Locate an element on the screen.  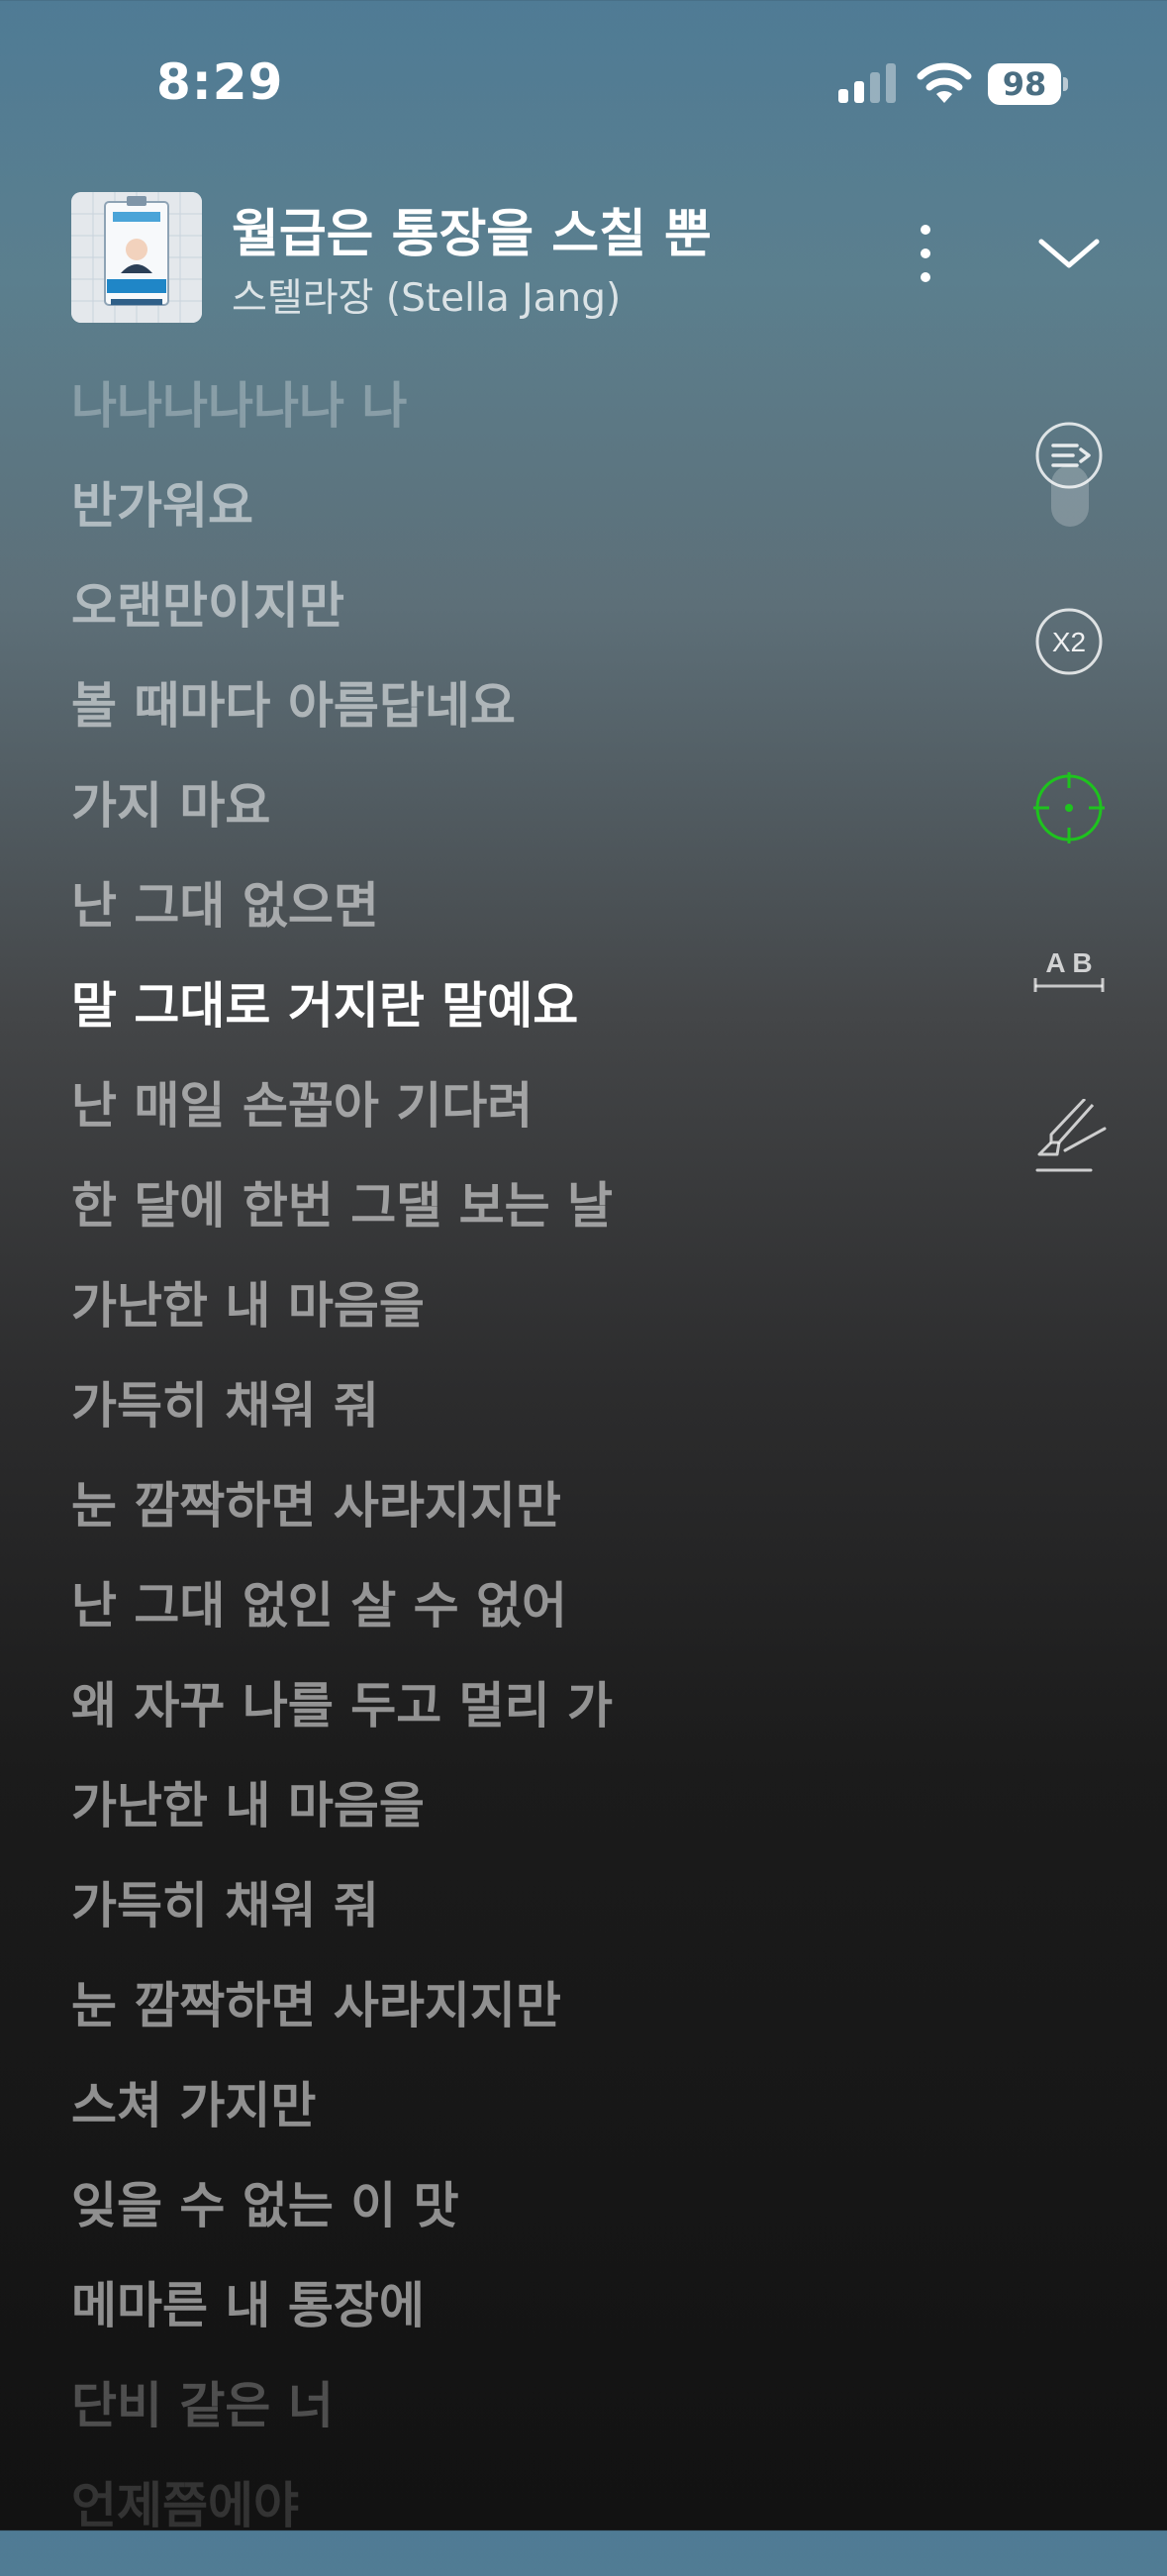
lyric-line: 나나나나나나 나 is located at coordinates (517, 426).